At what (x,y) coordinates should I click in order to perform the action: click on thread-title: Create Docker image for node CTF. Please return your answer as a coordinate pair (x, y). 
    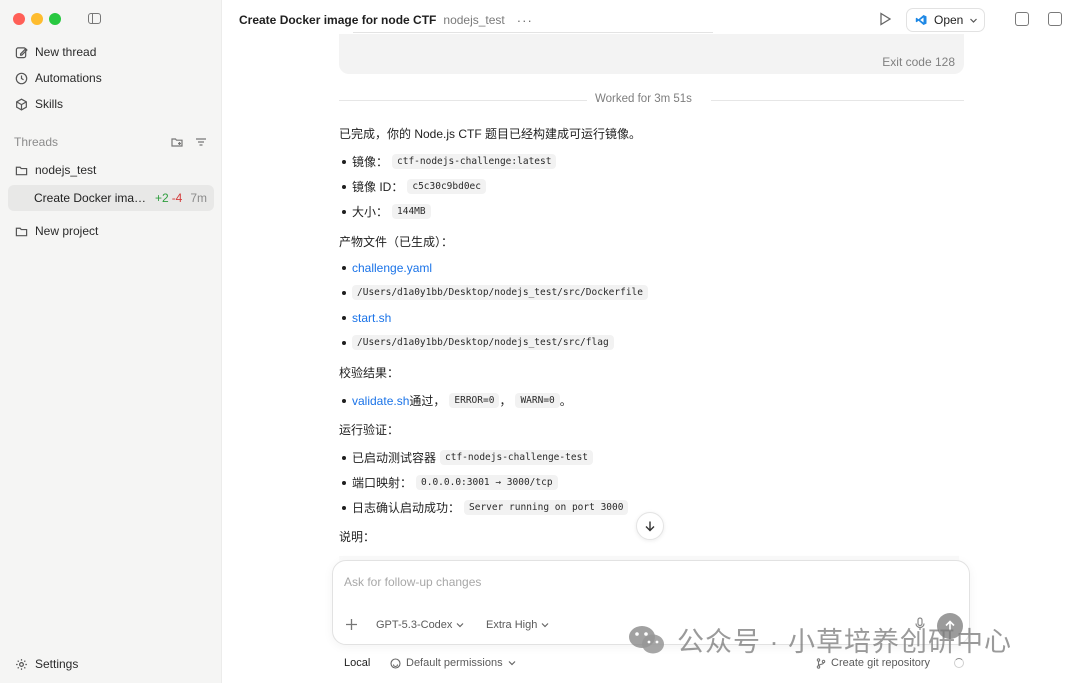
    Looking at the image, I should click on (92, 198).